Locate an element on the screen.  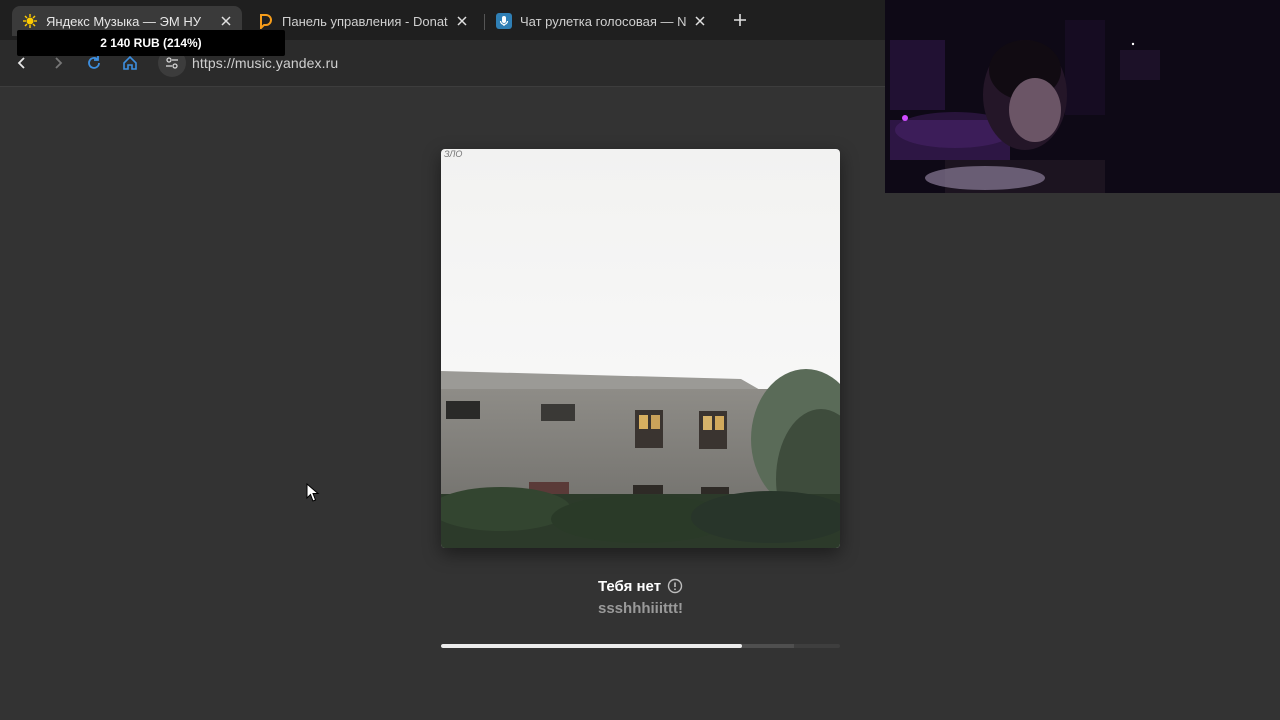
back-button is located at coordinates (22, 63).